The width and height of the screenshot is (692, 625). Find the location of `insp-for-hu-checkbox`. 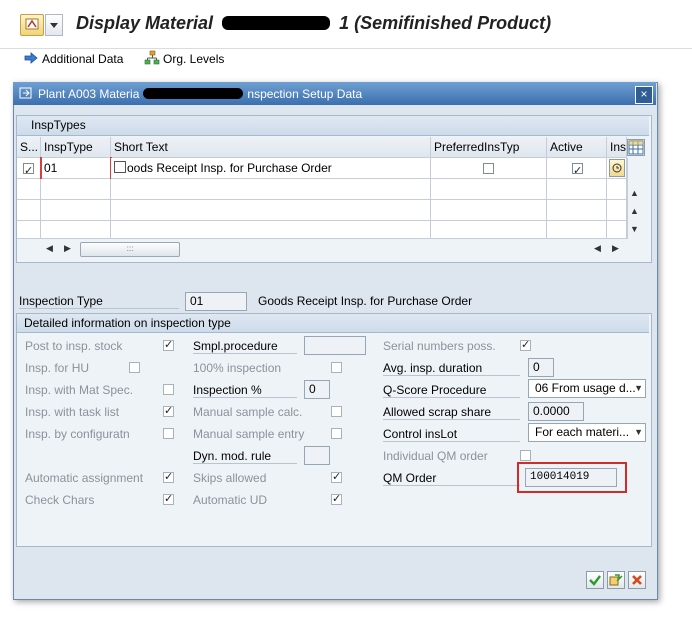

insp-for-hu-checkbox is located at coordinates (134, 367).